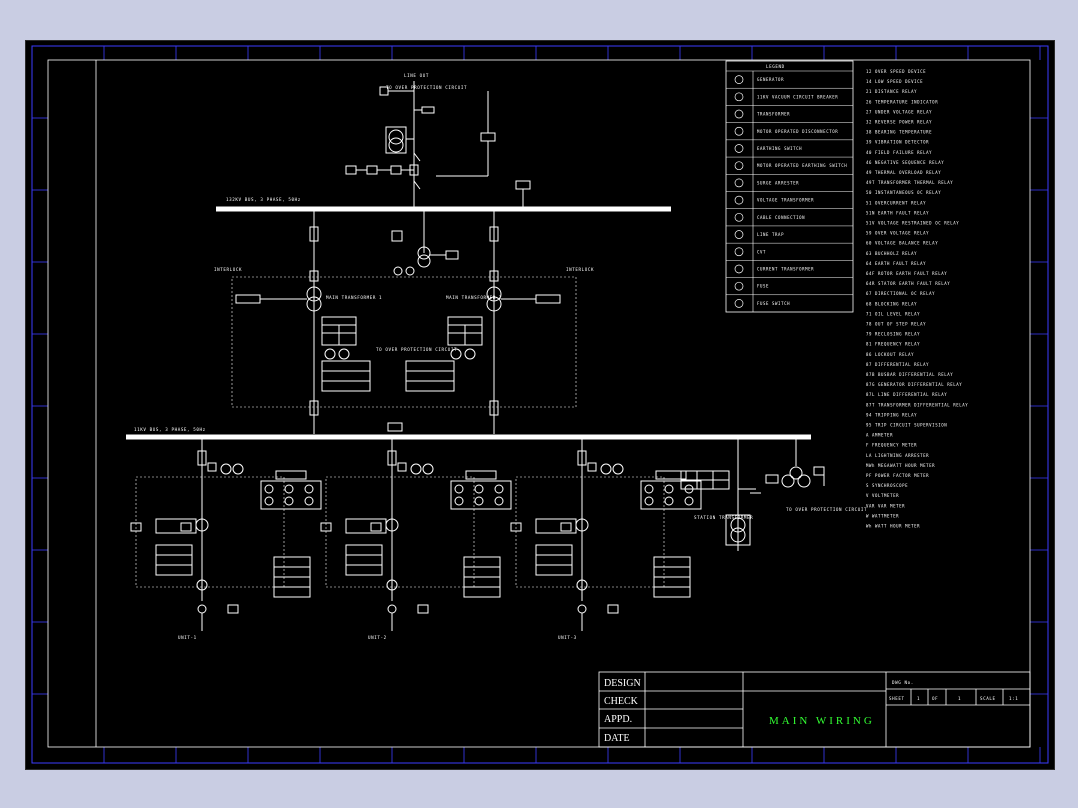  Describe the element at coordinates (891, 253) in the screenshot. I see `legend-code: 63 BUCHHOLZ RELAY` at that location.